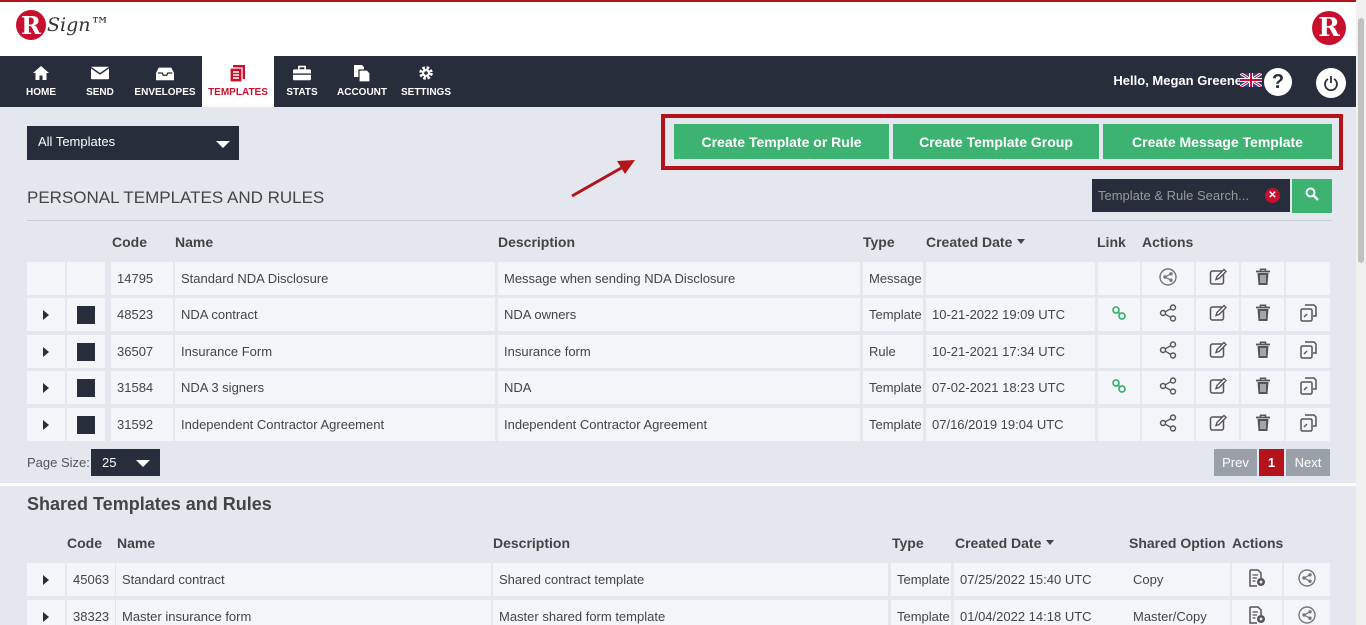 The width and height of the screenshot is (1366, 625). What do you see at coordinates (1235, 462) in the screenshot?
I see `prev-page-button: Prev` at bounding box center [1235, 462].